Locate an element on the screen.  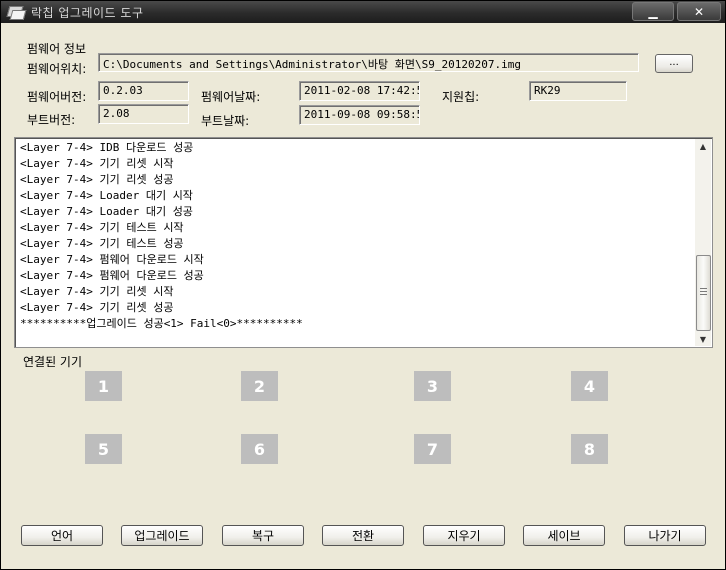
firmware-date-field: 2011-02-08 17:42:57 is located at coordinates (359, 91).